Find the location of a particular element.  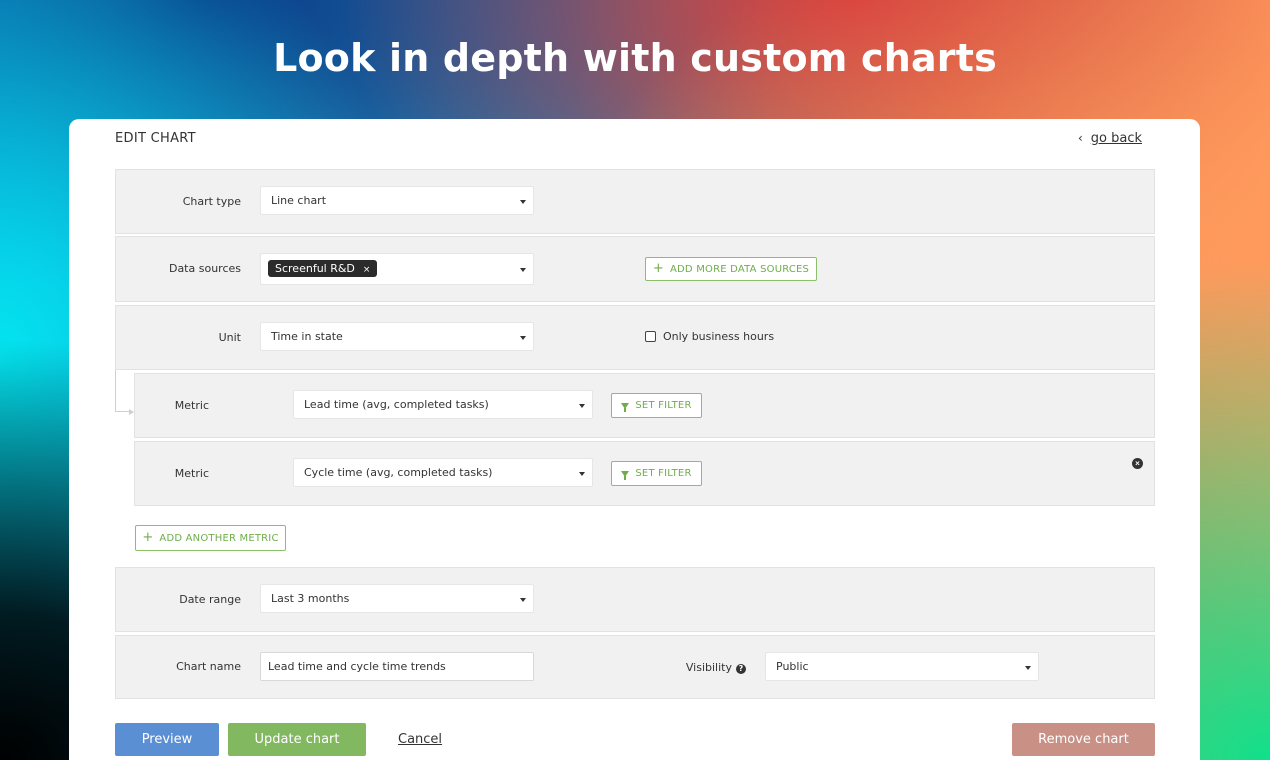

data-sources-label: Data sources is located at coordinates (204, 268).